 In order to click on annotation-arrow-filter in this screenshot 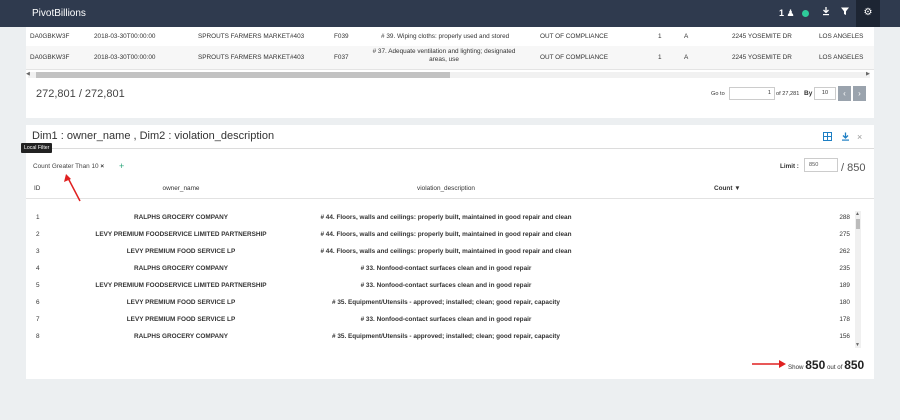, I will do `click(72, 188)`.